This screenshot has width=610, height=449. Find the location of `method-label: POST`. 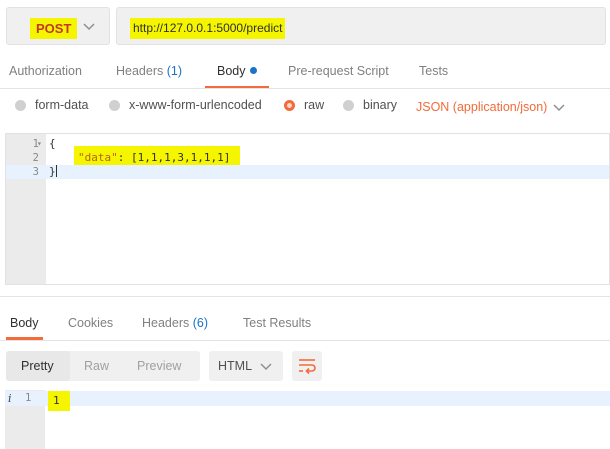

method-label: POST is located at coordinates (54, 28).